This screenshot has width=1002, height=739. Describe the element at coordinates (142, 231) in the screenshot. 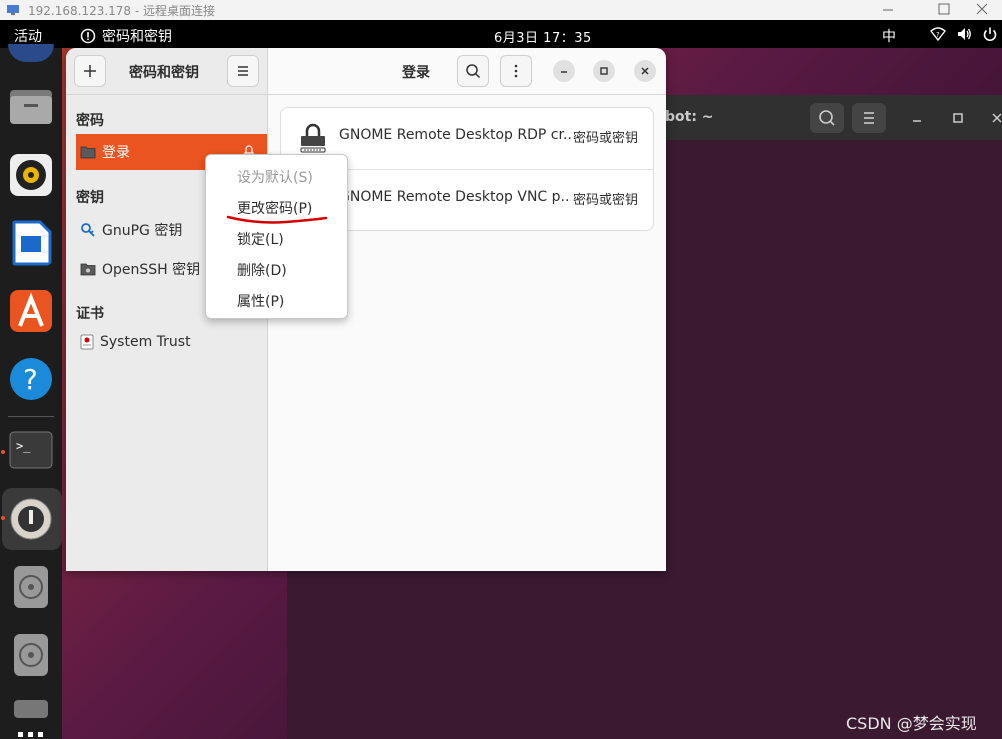

I see `sidebar-item-label: GnuPG 密钥` at that location.